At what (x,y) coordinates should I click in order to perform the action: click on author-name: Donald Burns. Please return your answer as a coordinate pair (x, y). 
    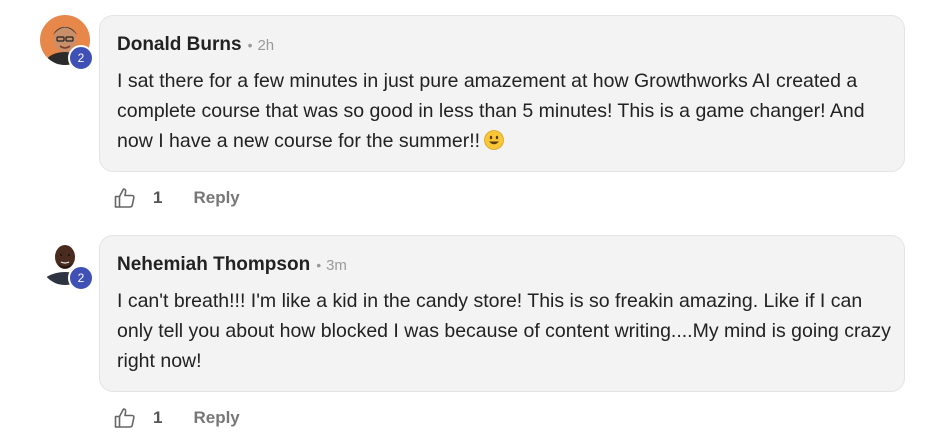
    Looking at the image, I should click on (179, 45).